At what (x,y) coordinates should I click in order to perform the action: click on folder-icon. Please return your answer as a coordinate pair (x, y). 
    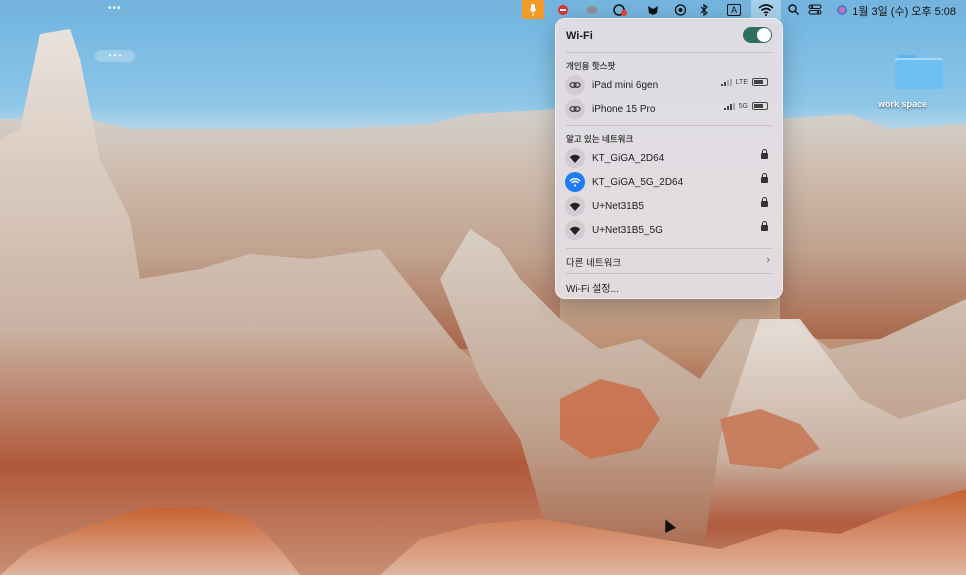
    Looking at the image, I should click on (919, 72).